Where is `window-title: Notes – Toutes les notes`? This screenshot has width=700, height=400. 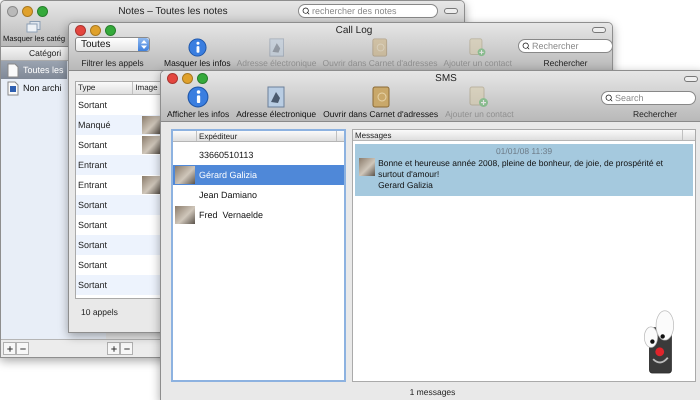
window-title: Notes – Toutes les notes is located at coordinates (173, 11).